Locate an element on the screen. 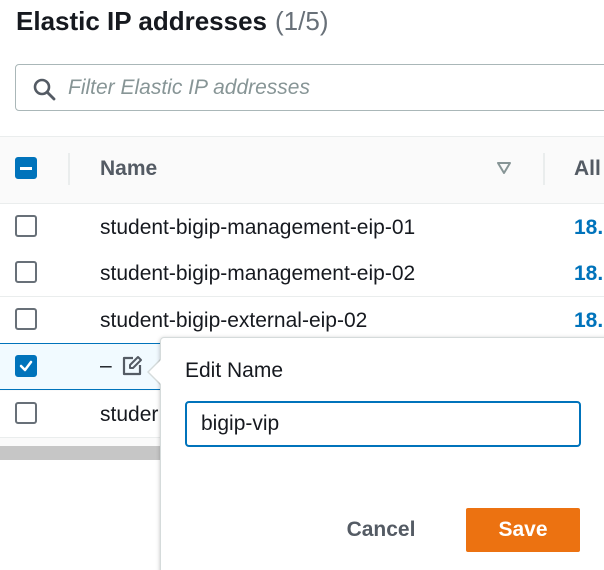 Image resolution: width=604 pixels, height=570 pixels. row-name: student-bigip-management-eip-01 is located at coordinates (258, 227).